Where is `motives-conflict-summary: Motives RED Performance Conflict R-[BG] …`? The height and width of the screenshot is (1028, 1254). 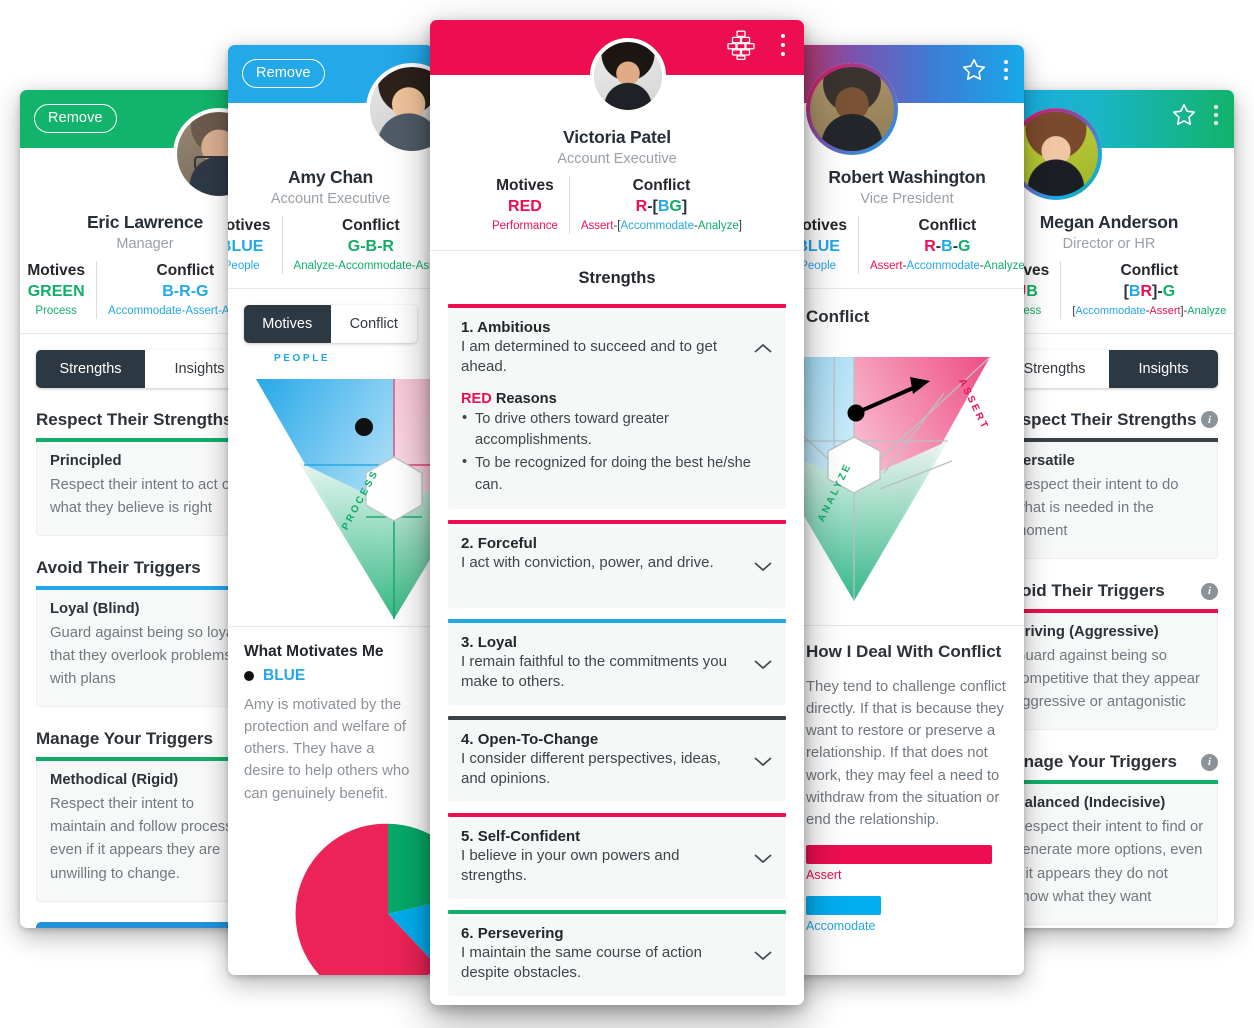 motives-conflict-summary: Motives RED Performance Conflict R-[BG] … is located at coordinates (617, 205).